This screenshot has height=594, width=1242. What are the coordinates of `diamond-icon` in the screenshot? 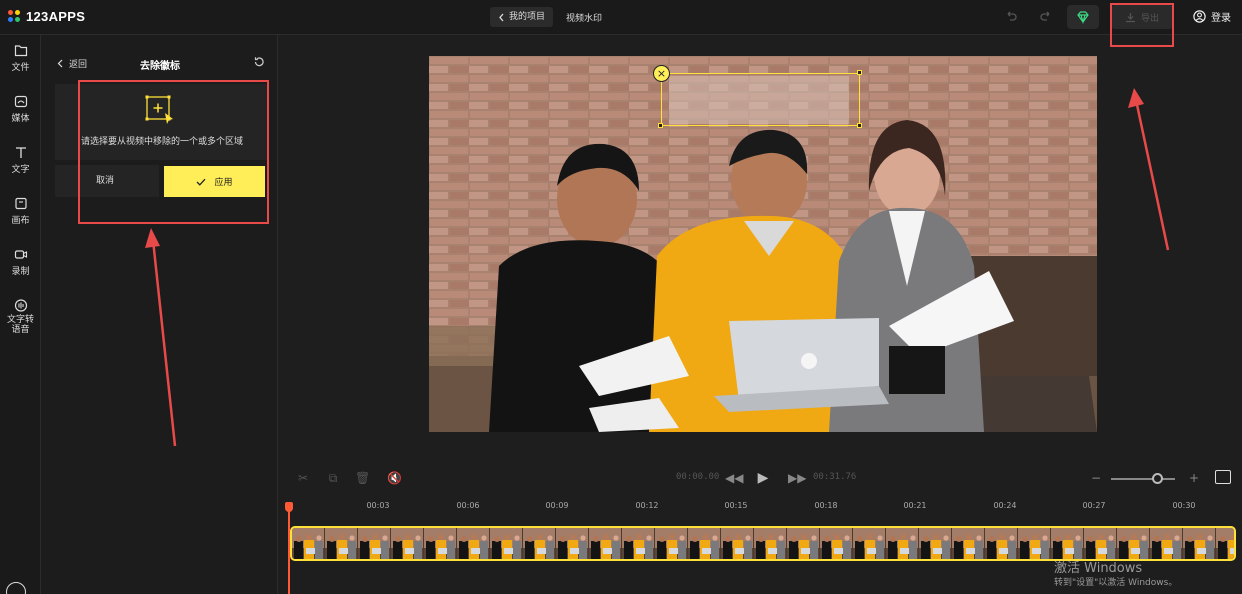 It's located at (1083, 17).